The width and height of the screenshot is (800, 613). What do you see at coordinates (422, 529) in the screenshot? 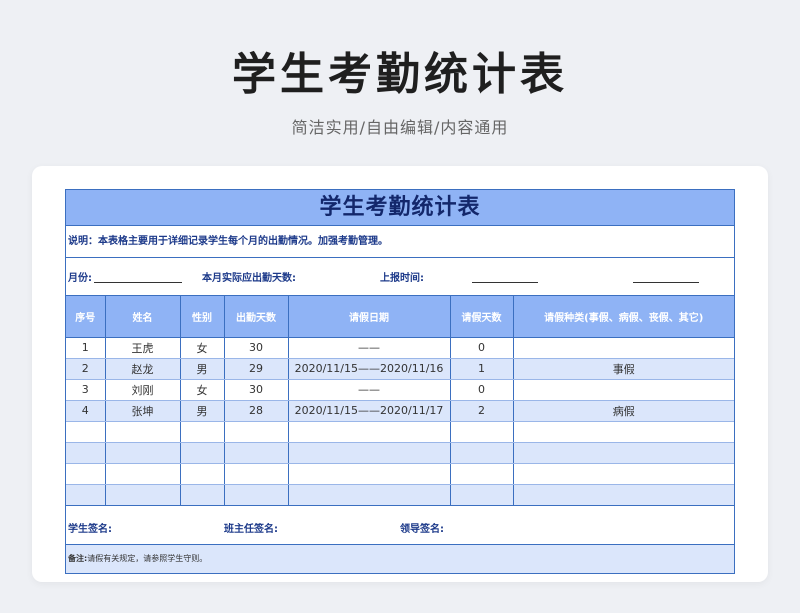
I see `leader-signature-label: 领导签名:` at bounding box center [422, 529].